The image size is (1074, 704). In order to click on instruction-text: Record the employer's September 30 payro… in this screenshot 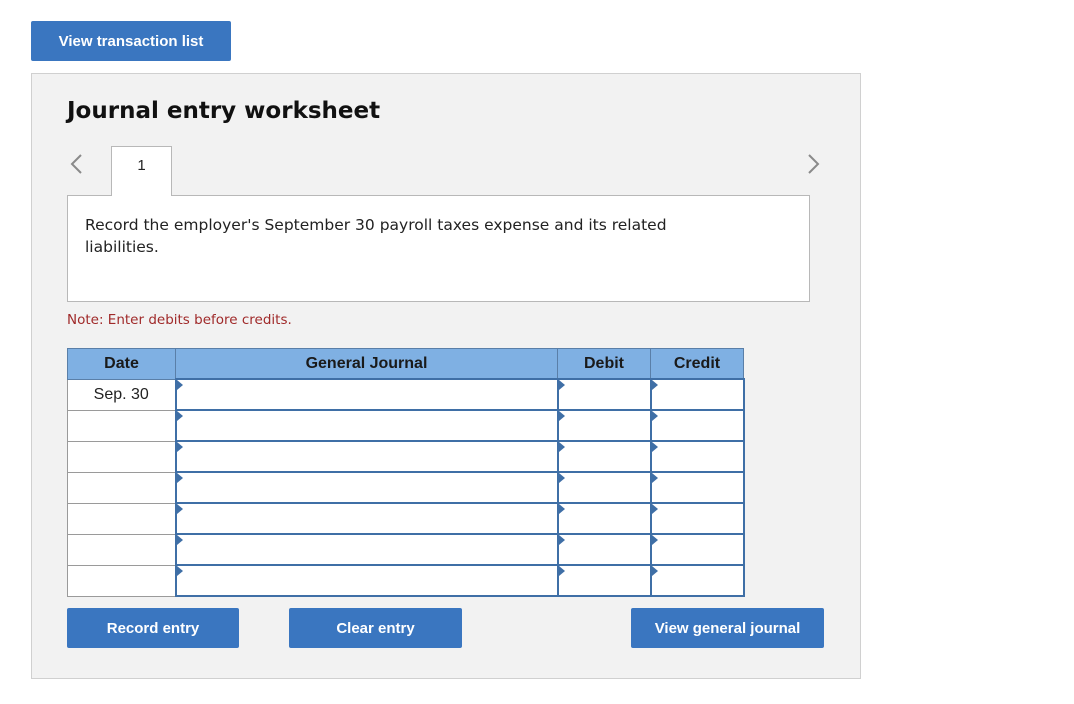, I will do `click(376, 236)`.